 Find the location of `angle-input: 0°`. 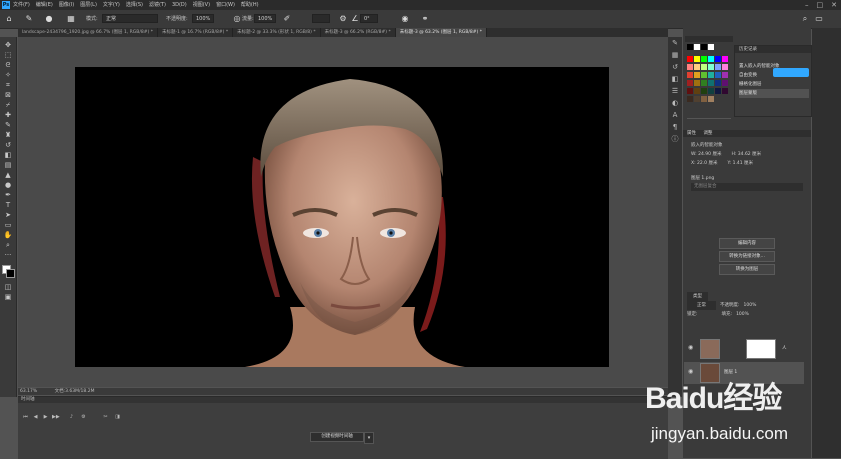

angle-input: 0° is located at coordinates (369, 18).